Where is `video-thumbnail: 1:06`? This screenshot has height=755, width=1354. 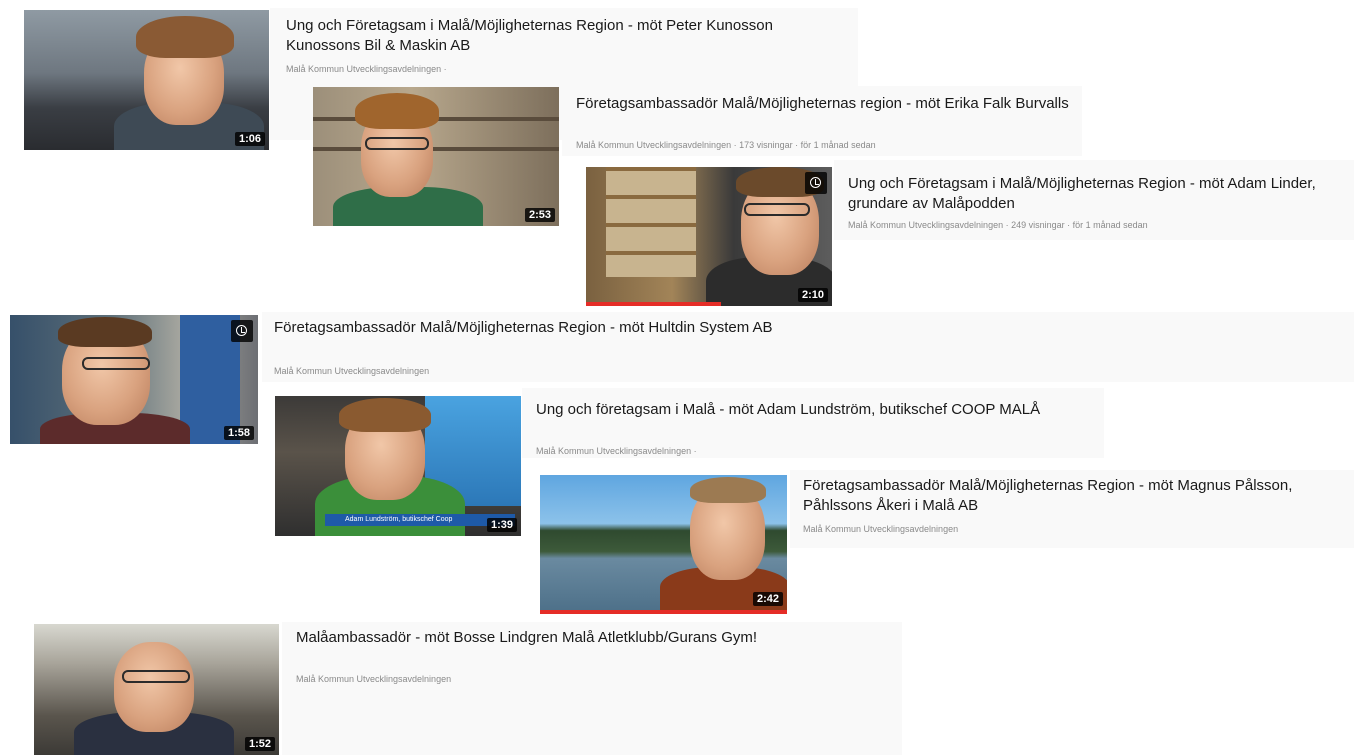
video-thumbnail: 1:06 is located at coordinates (146, 80).